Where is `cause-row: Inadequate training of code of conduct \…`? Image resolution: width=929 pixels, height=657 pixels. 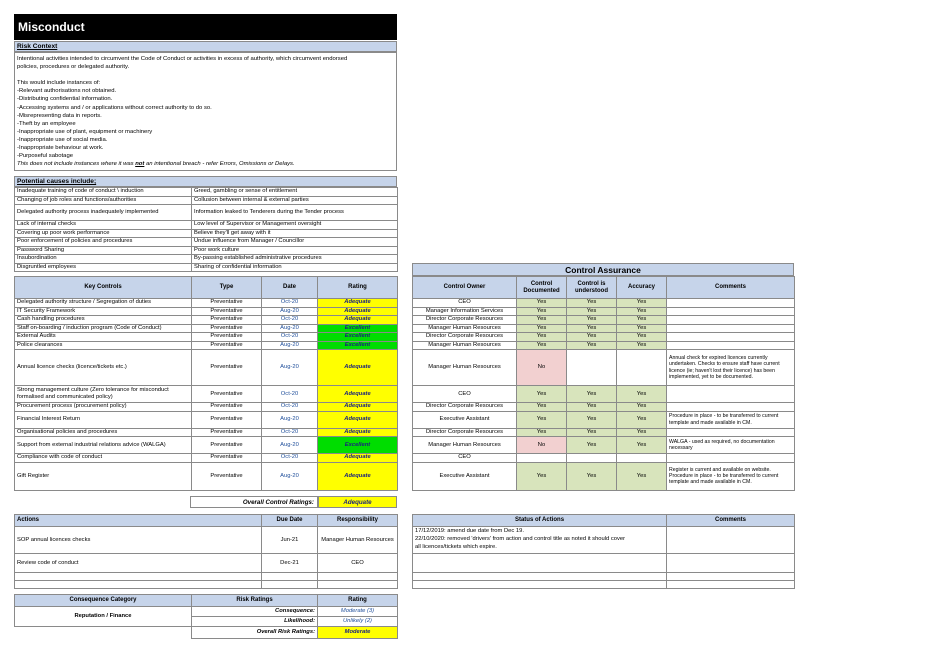 cause-row: Inadequate training of code of conduct \… is located at coordinates (206, 192).